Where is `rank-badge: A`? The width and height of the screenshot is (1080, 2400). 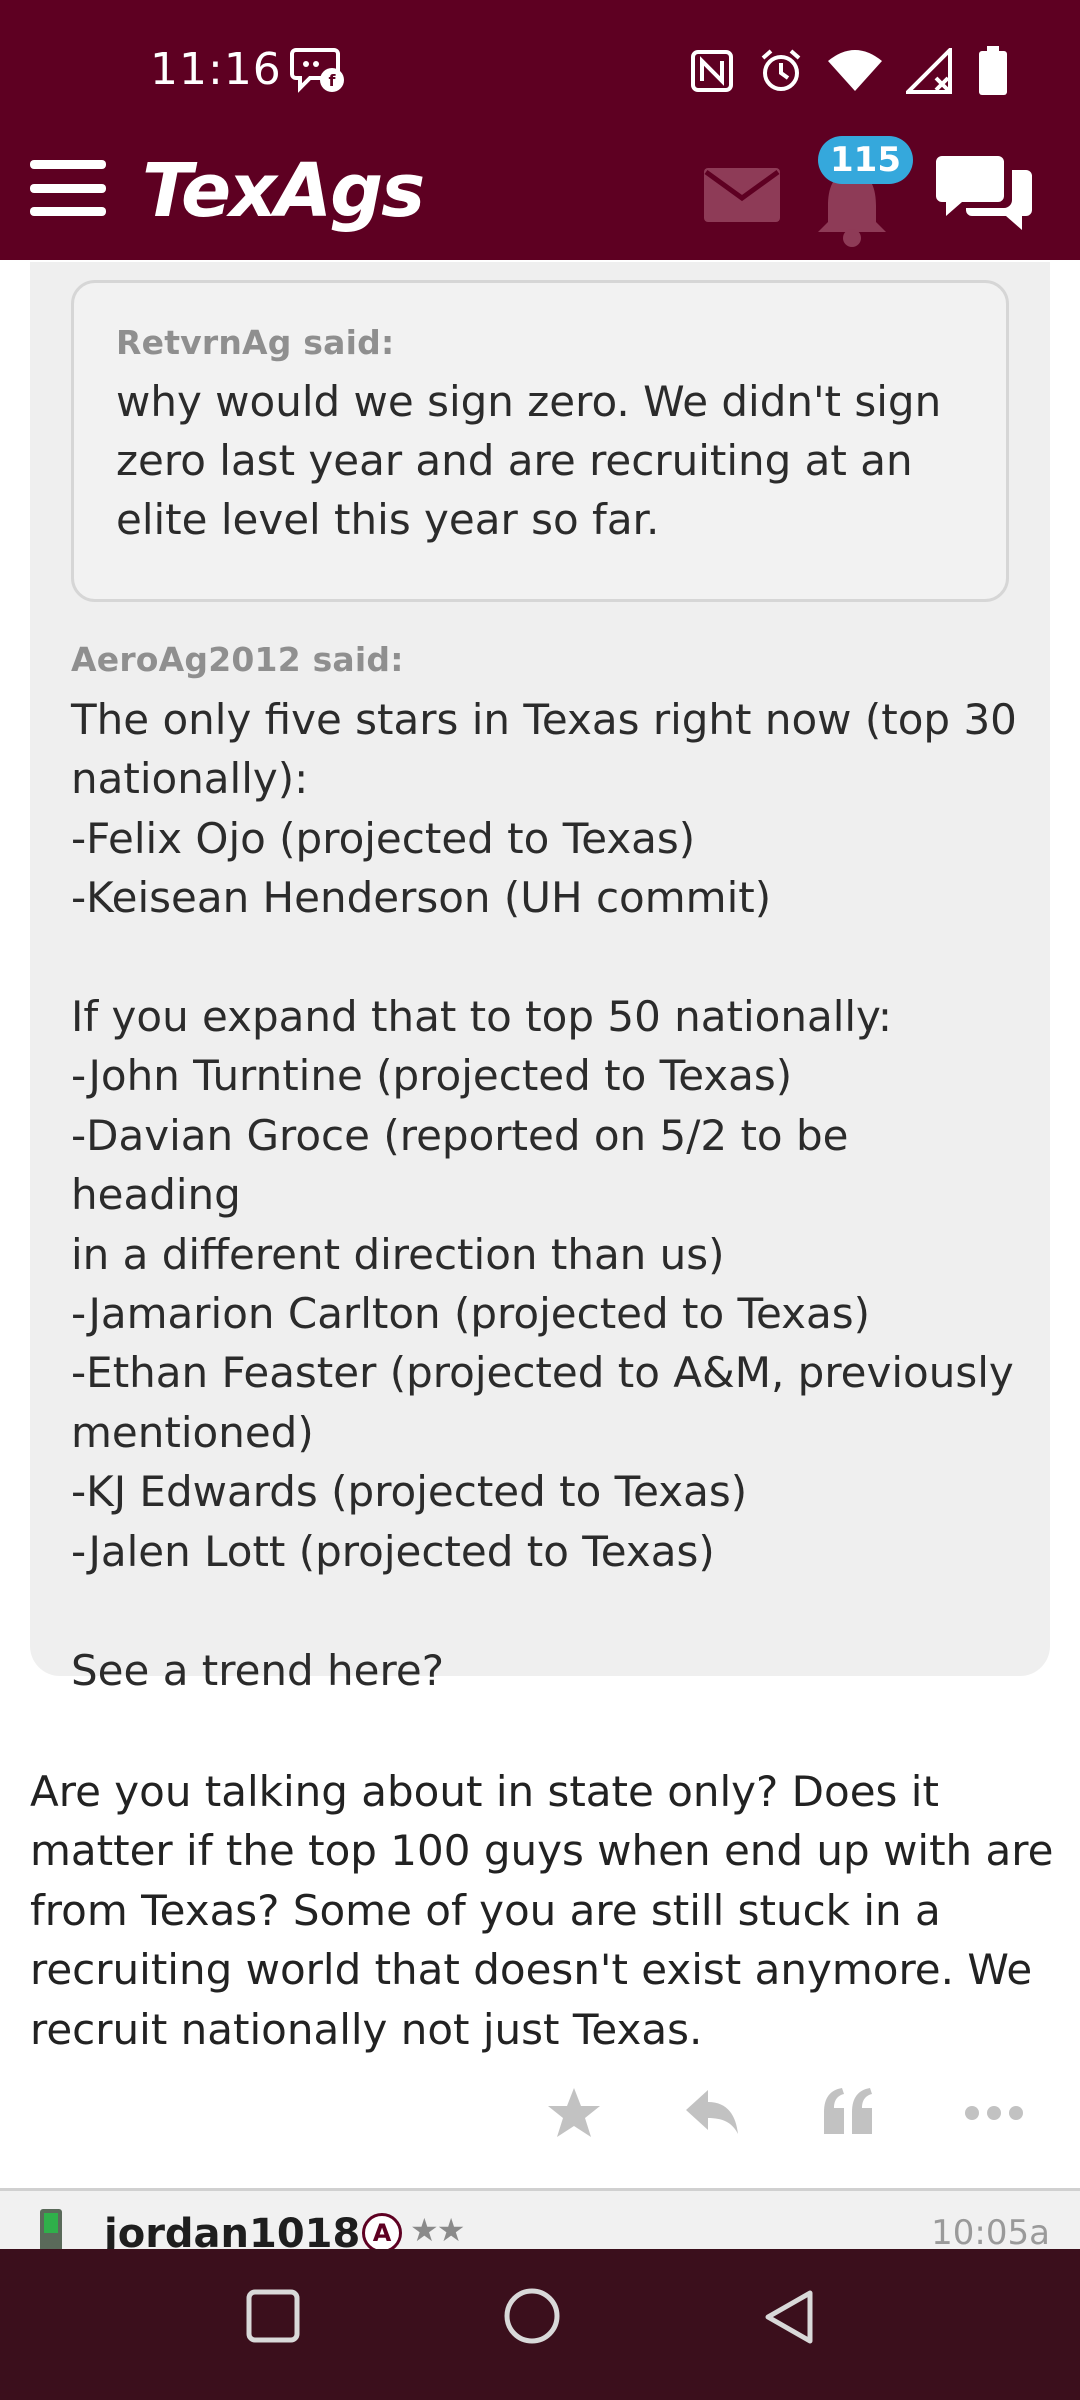
rank-badge: A is located at coordinates (382, 2231).